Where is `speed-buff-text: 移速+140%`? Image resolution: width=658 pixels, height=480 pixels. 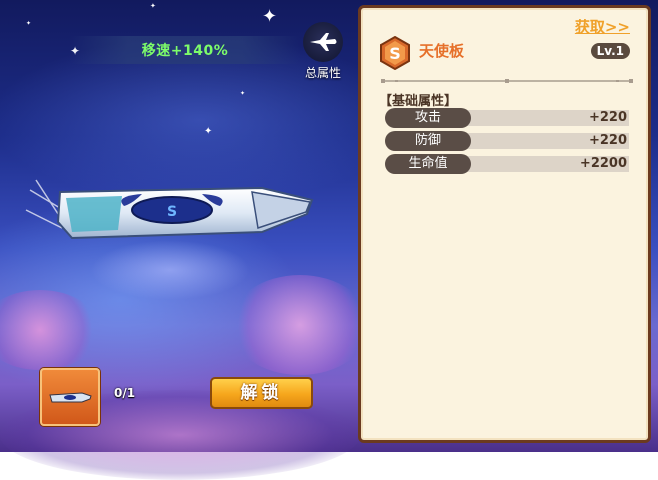 speed-buff-text: 移速+140% is located at coordinates (185, 51).